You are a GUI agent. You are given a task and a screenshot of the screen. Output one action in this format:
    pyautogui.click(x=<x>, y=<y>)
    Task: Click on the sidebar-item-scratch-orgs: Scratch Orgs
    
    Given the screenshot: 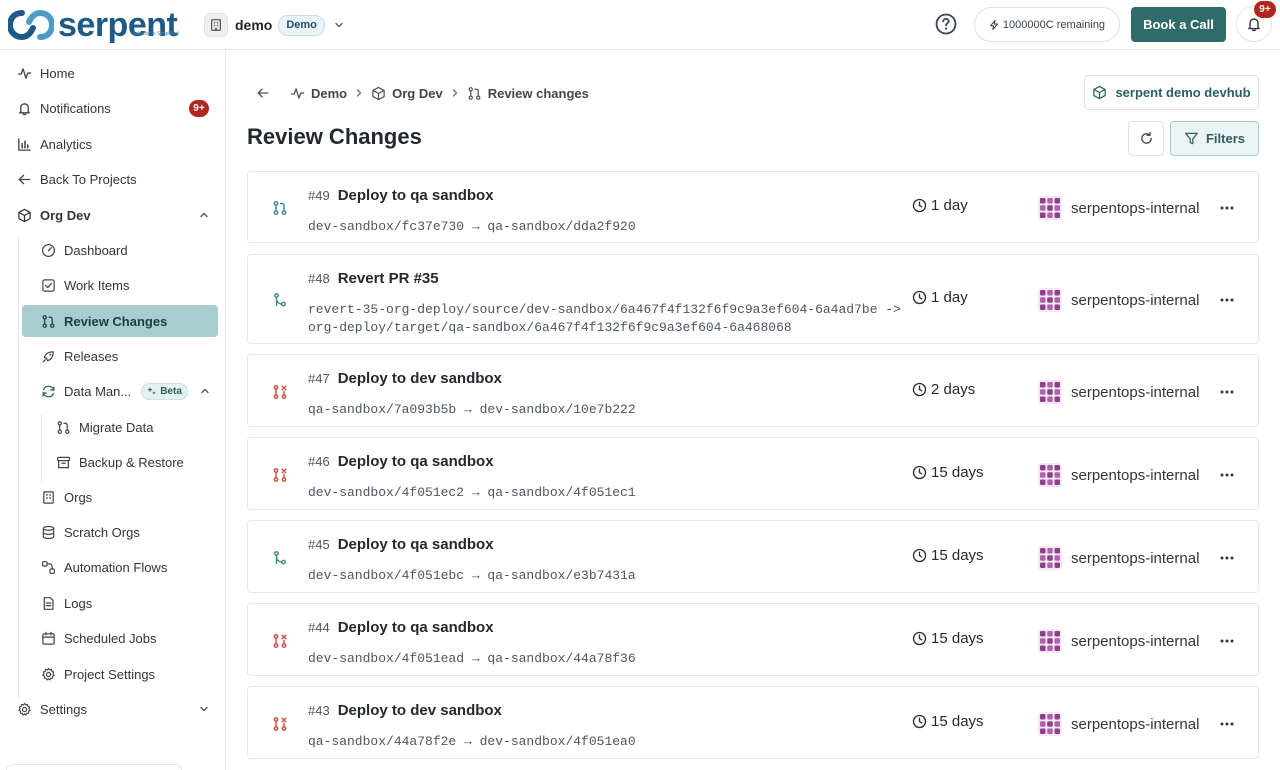 What is the action you would take?
    pyautogui.click(x=125, y=532)
    